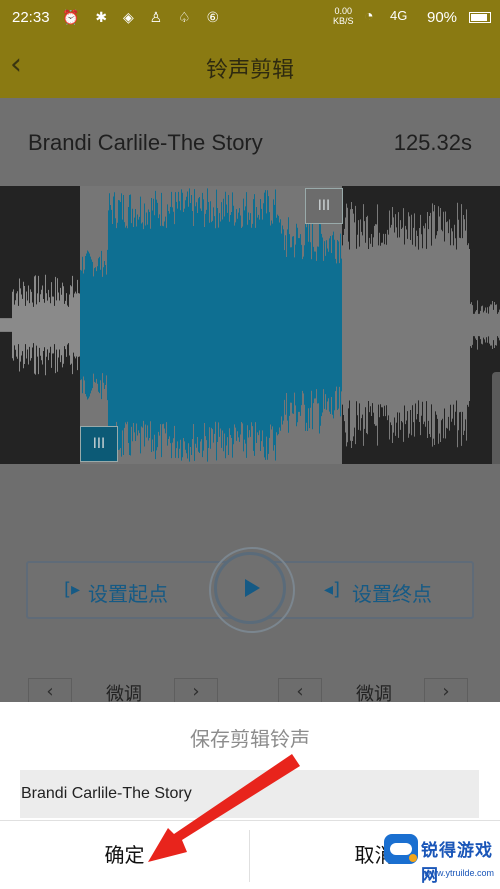 This screenshot has width=500, height=889. I want to click on start-trim-handle: III, so click(99, 444).